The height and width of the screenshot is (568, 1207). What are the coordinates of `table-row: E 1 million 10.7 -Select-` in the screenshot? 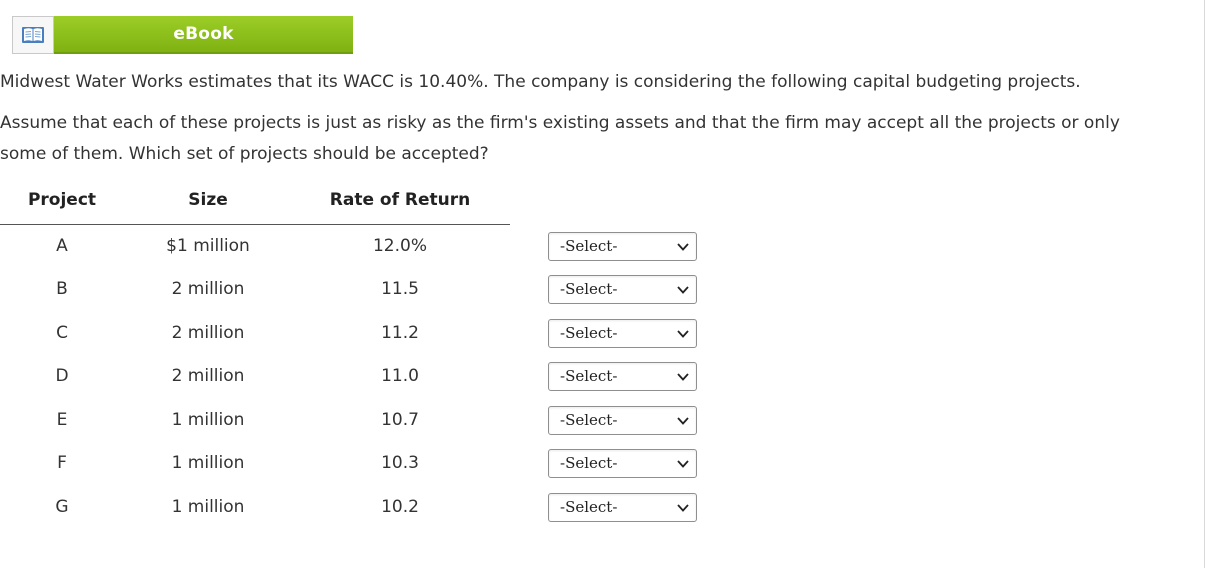 It's located at (360, 420).